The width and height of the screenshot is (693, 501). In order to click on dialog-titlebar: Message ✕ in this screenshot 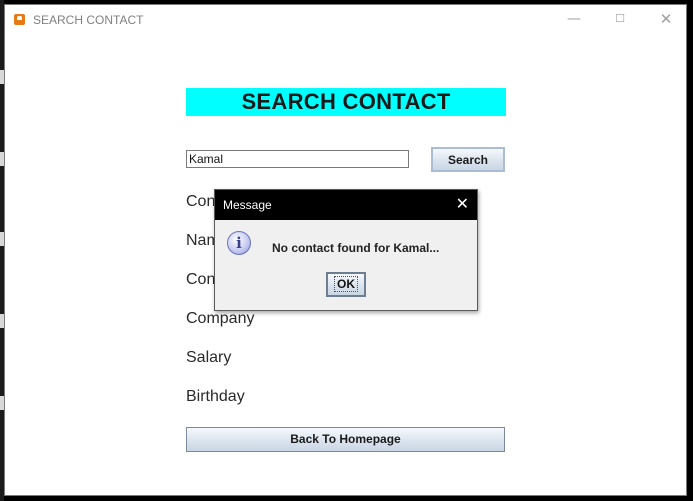, I will do `click(346, 205)`.